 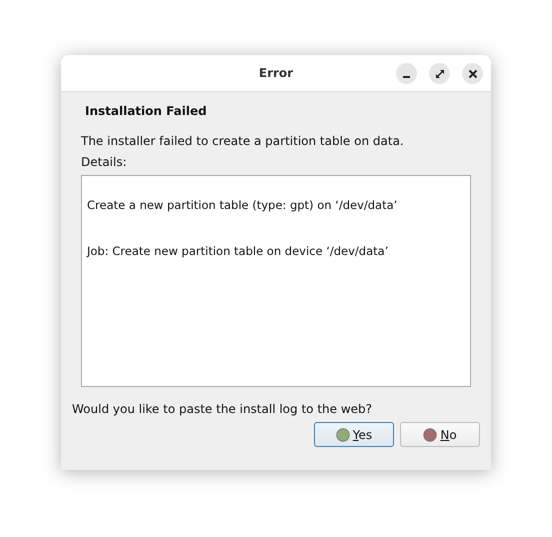 I want to click on details-line: Job: Create new partition table on device ‘/dev/data’, so click(x=238, y=251).